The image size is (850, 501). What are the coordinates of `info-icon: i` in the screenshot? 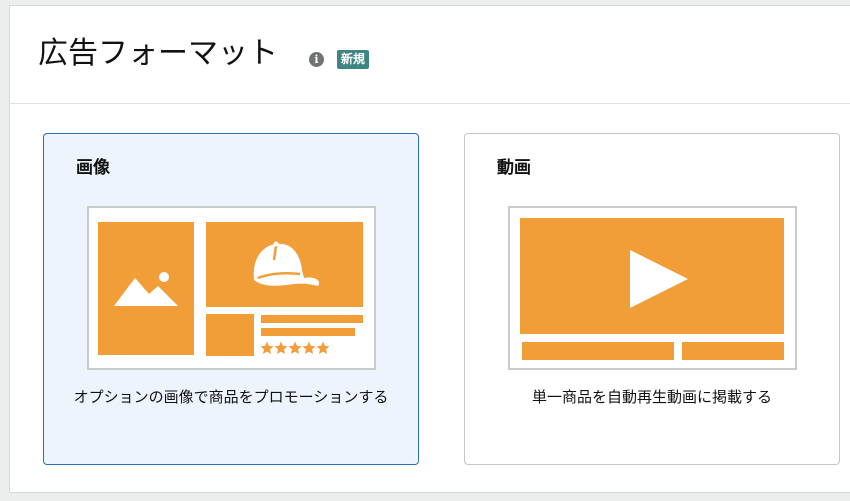 It's located at (316, 59).